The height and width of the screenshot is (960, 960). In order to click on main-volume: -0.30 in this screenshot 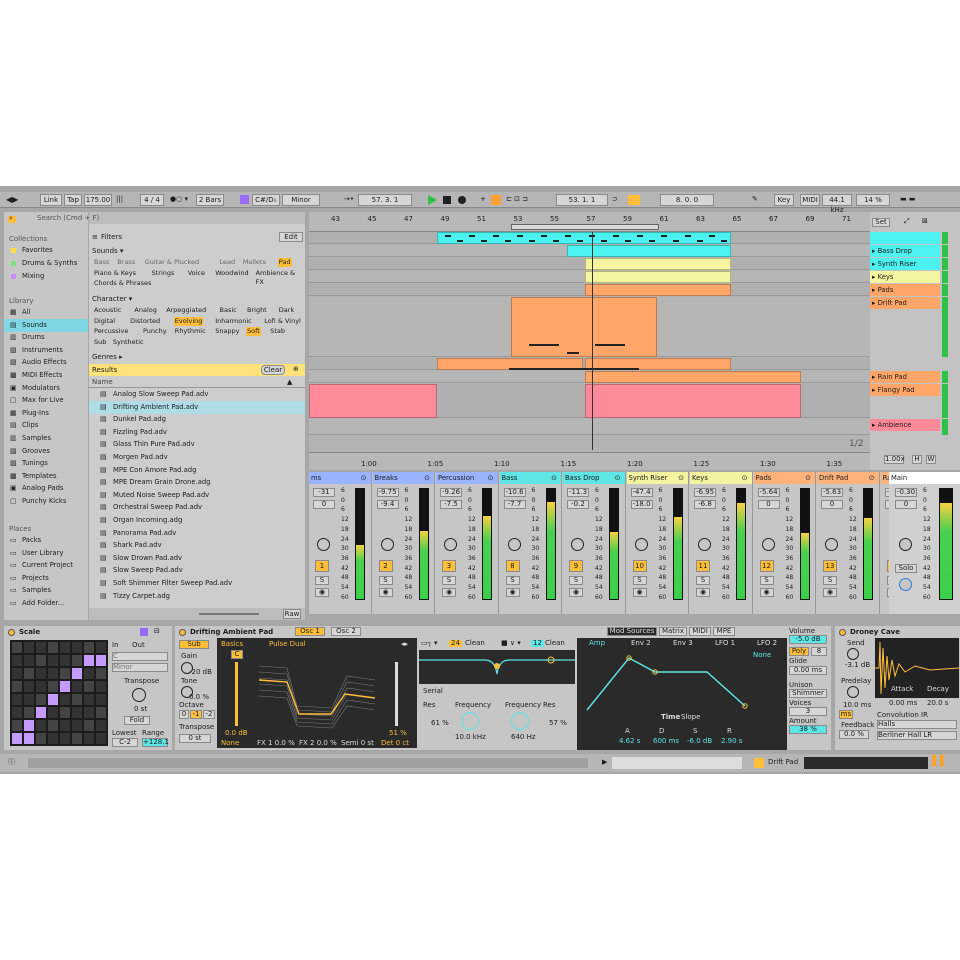, I will do `click(906, 492)`.